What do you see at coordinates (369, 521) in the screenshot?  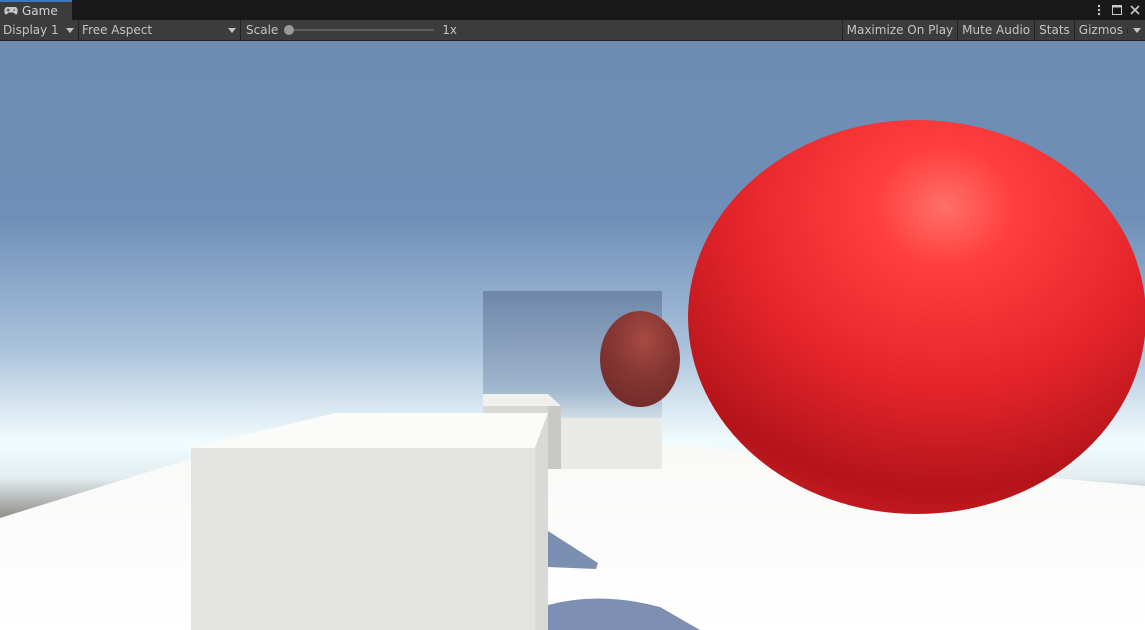 I see `cube` at bounding box center [369, 521].